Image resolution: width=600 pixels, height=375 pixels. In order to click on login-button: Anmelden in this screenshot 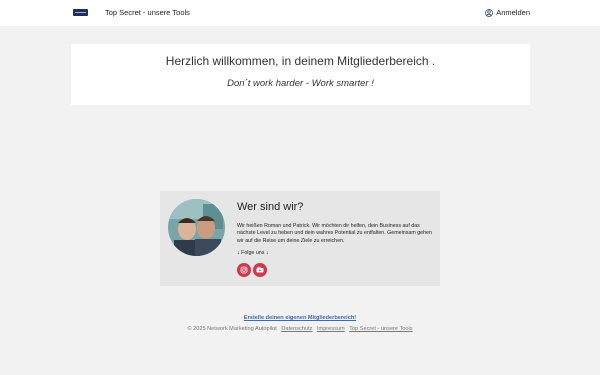, I will do `click(507, 12)`.